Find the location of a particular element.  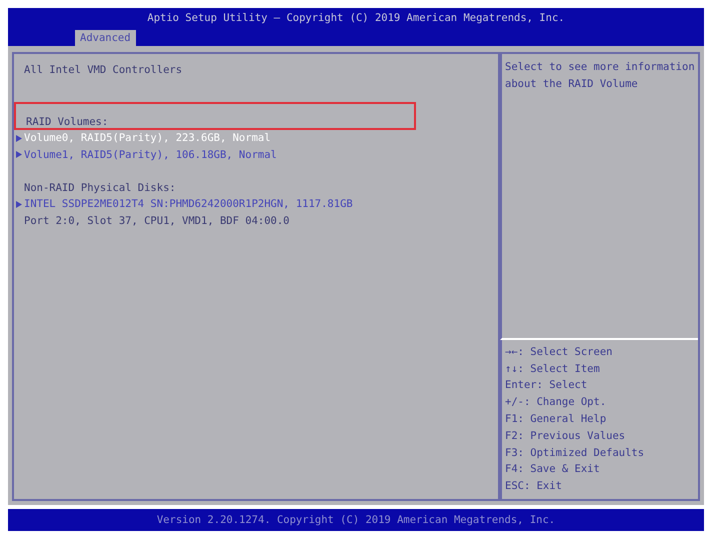

submenu-item: Volume0, RAID5(Parity), 223.6GB, Normal is located at coordinates (147, 138).